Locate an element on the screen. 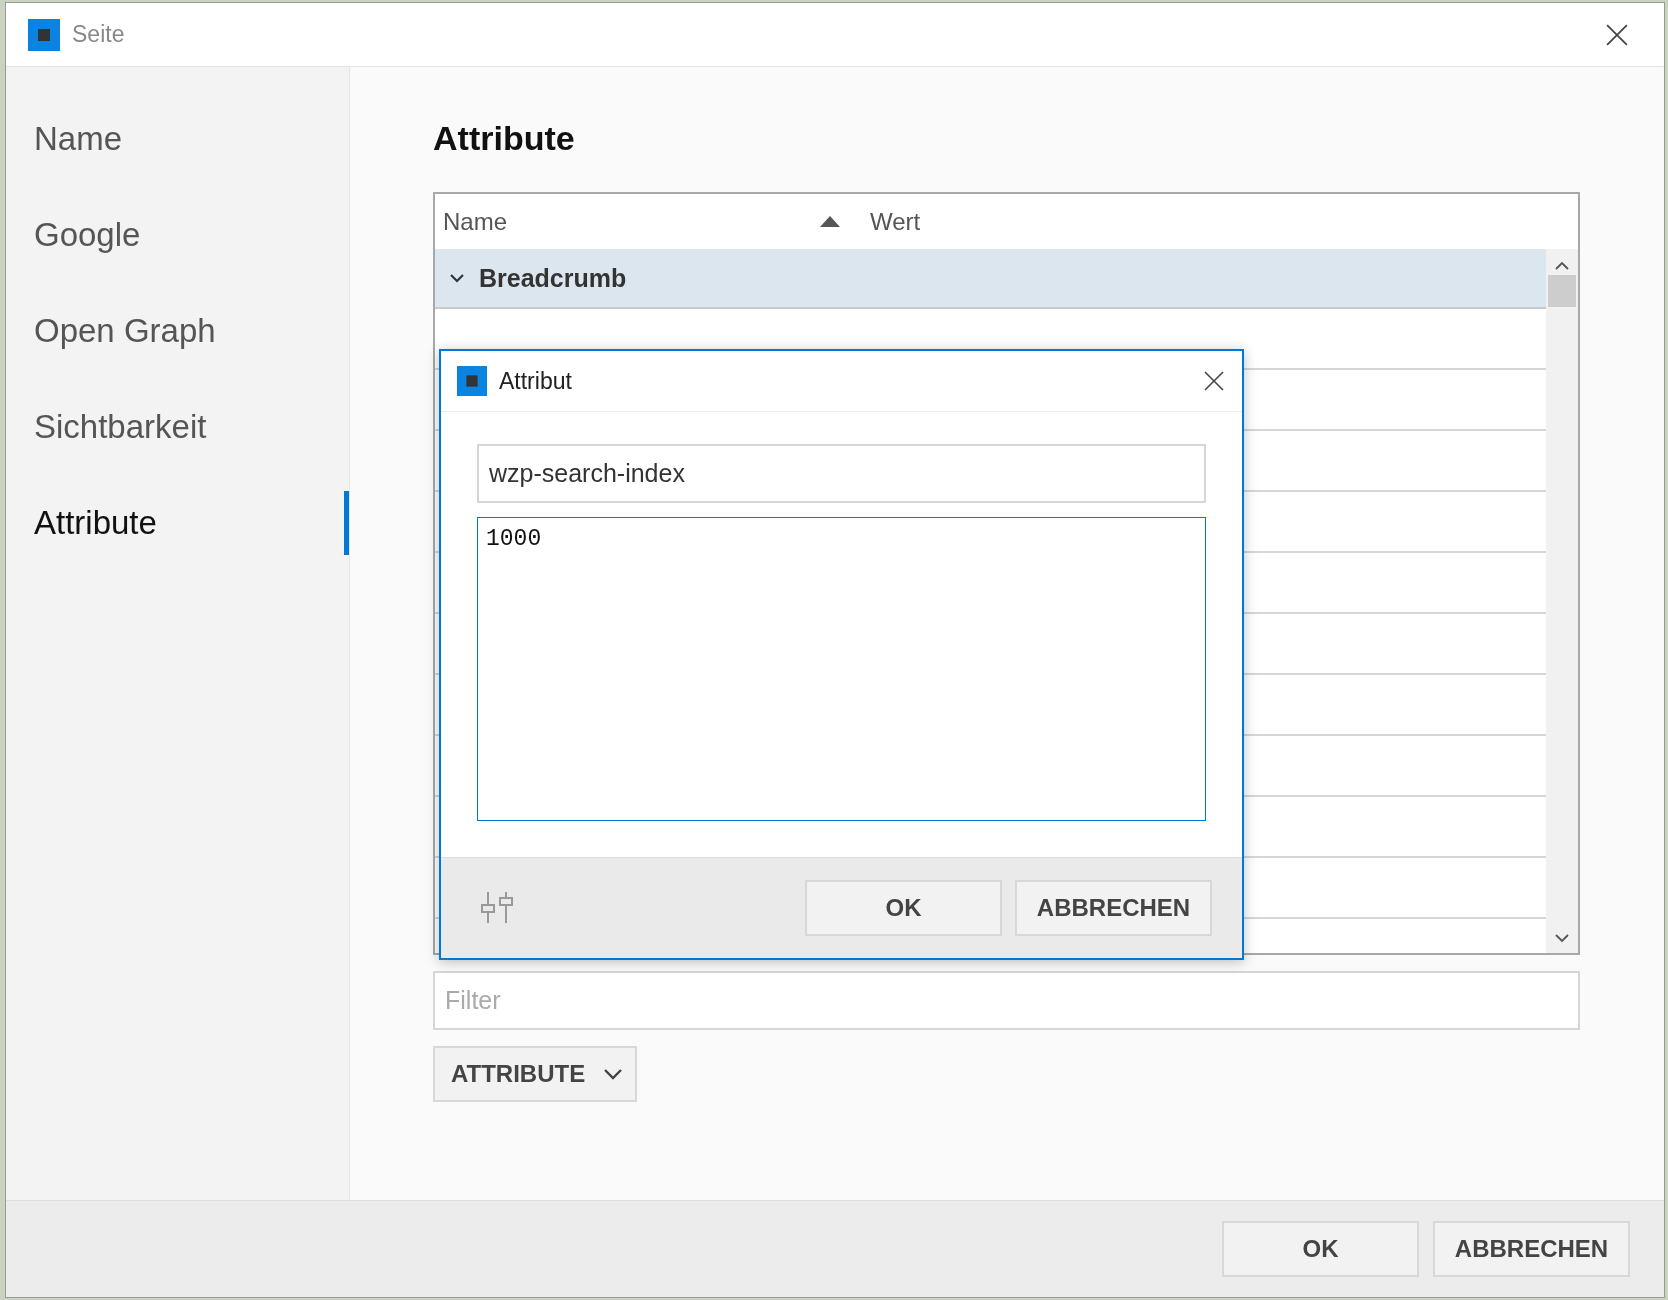 This screenshot has height=1300, width=1668. sidebar-item: Name is located at coordinates (177, 139).